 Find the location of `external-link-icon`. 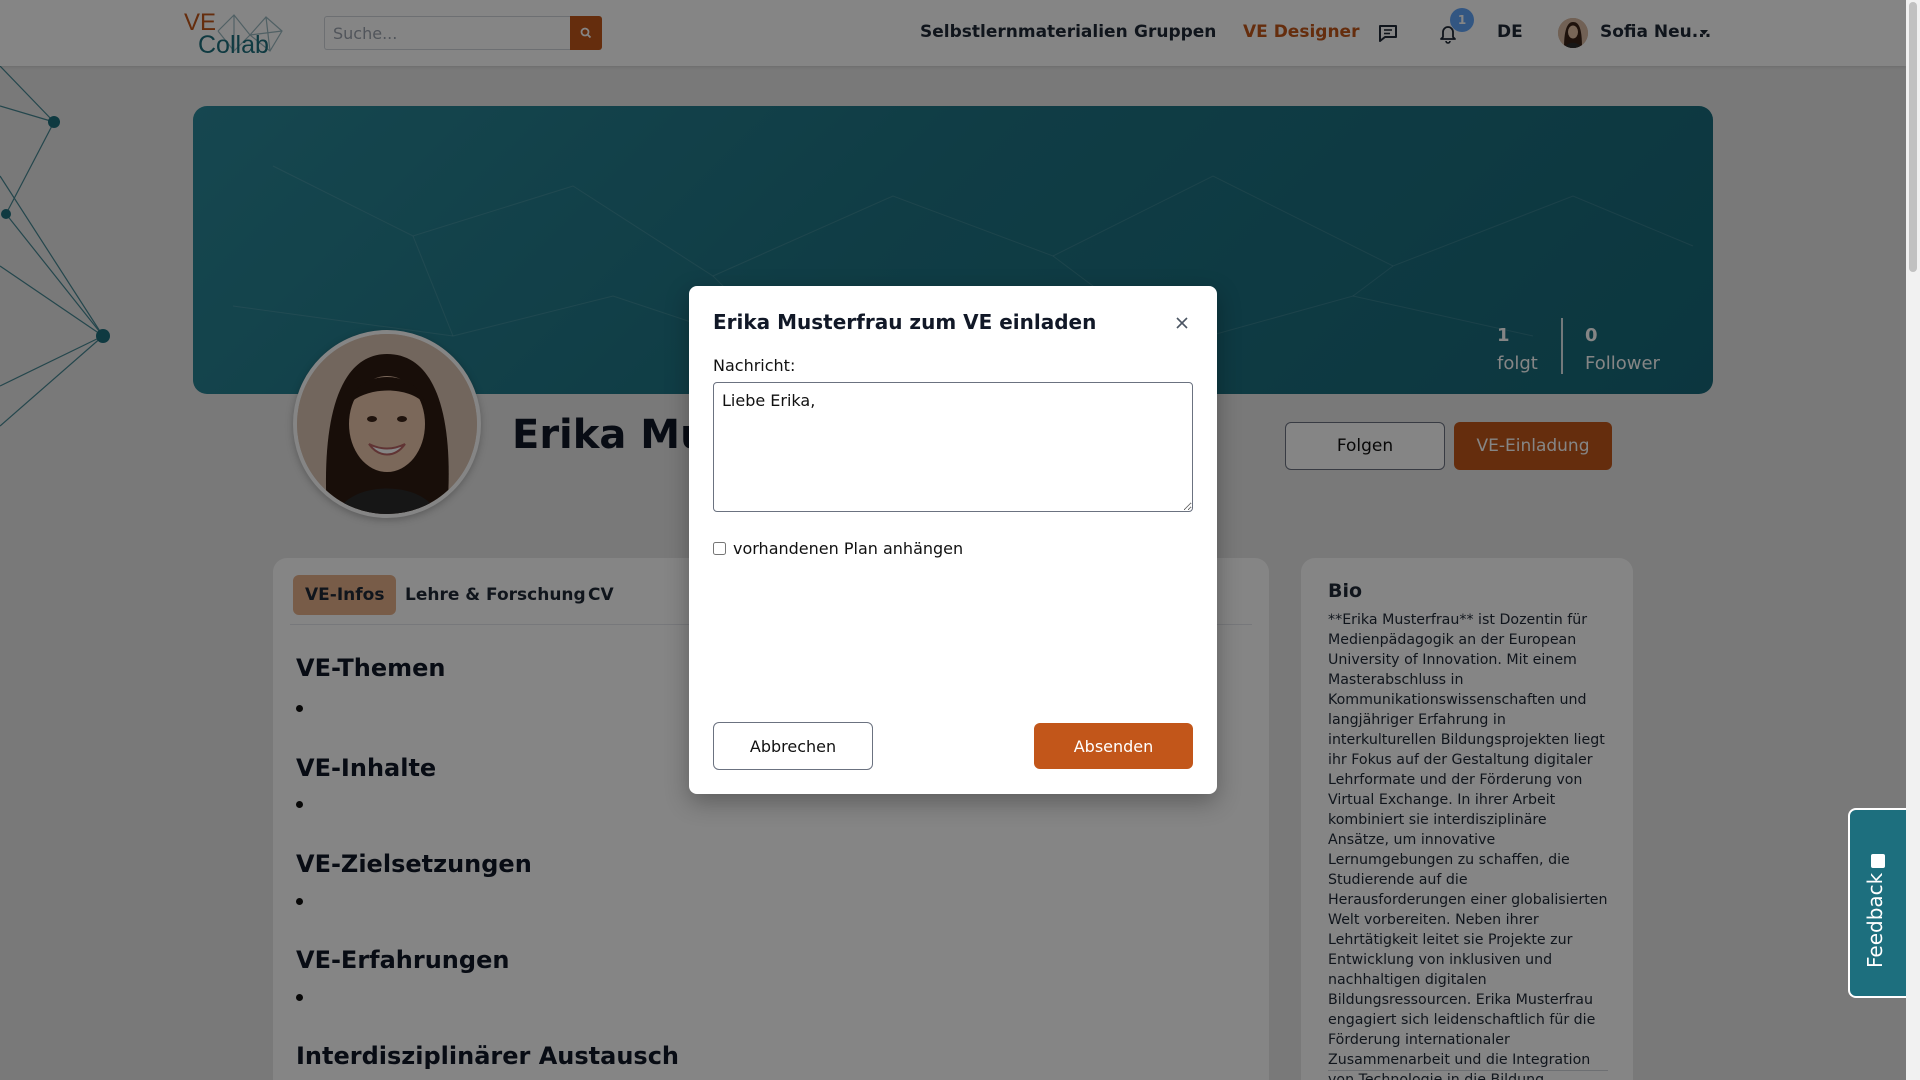

external-link-icon is located at coordinates (1878, 861).